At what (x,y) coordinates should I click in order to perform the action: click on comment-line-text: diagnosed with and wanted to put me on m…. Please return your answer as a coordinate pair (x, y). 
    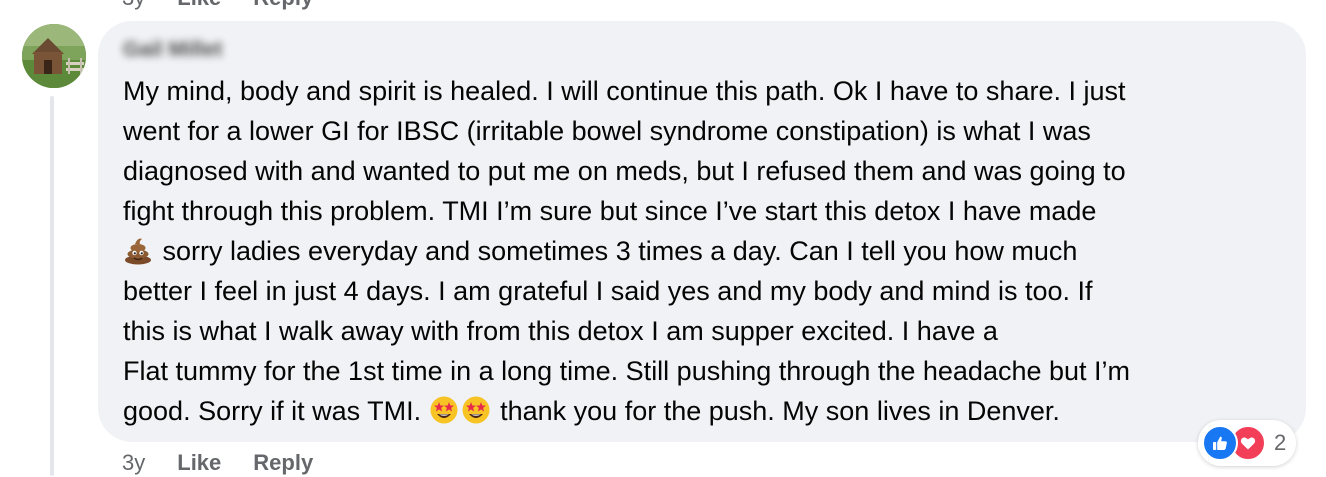
    Looking at the image, I should click on (624, 171).